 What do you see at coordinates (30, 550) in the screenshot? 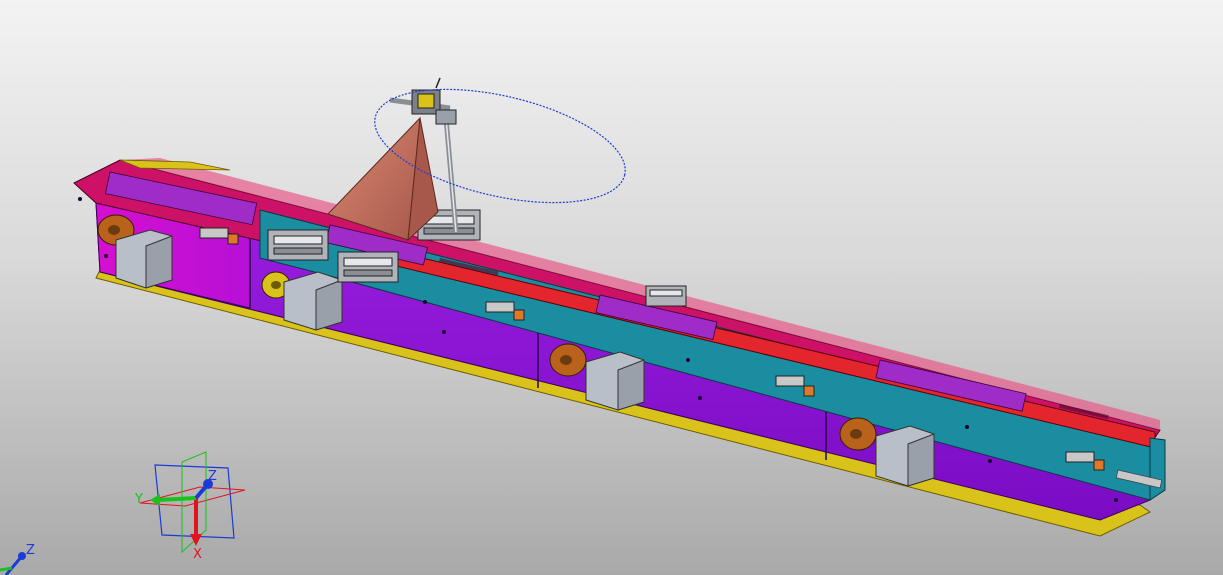
I see `mini-z-label: Z` at bounding box center [30, 550].